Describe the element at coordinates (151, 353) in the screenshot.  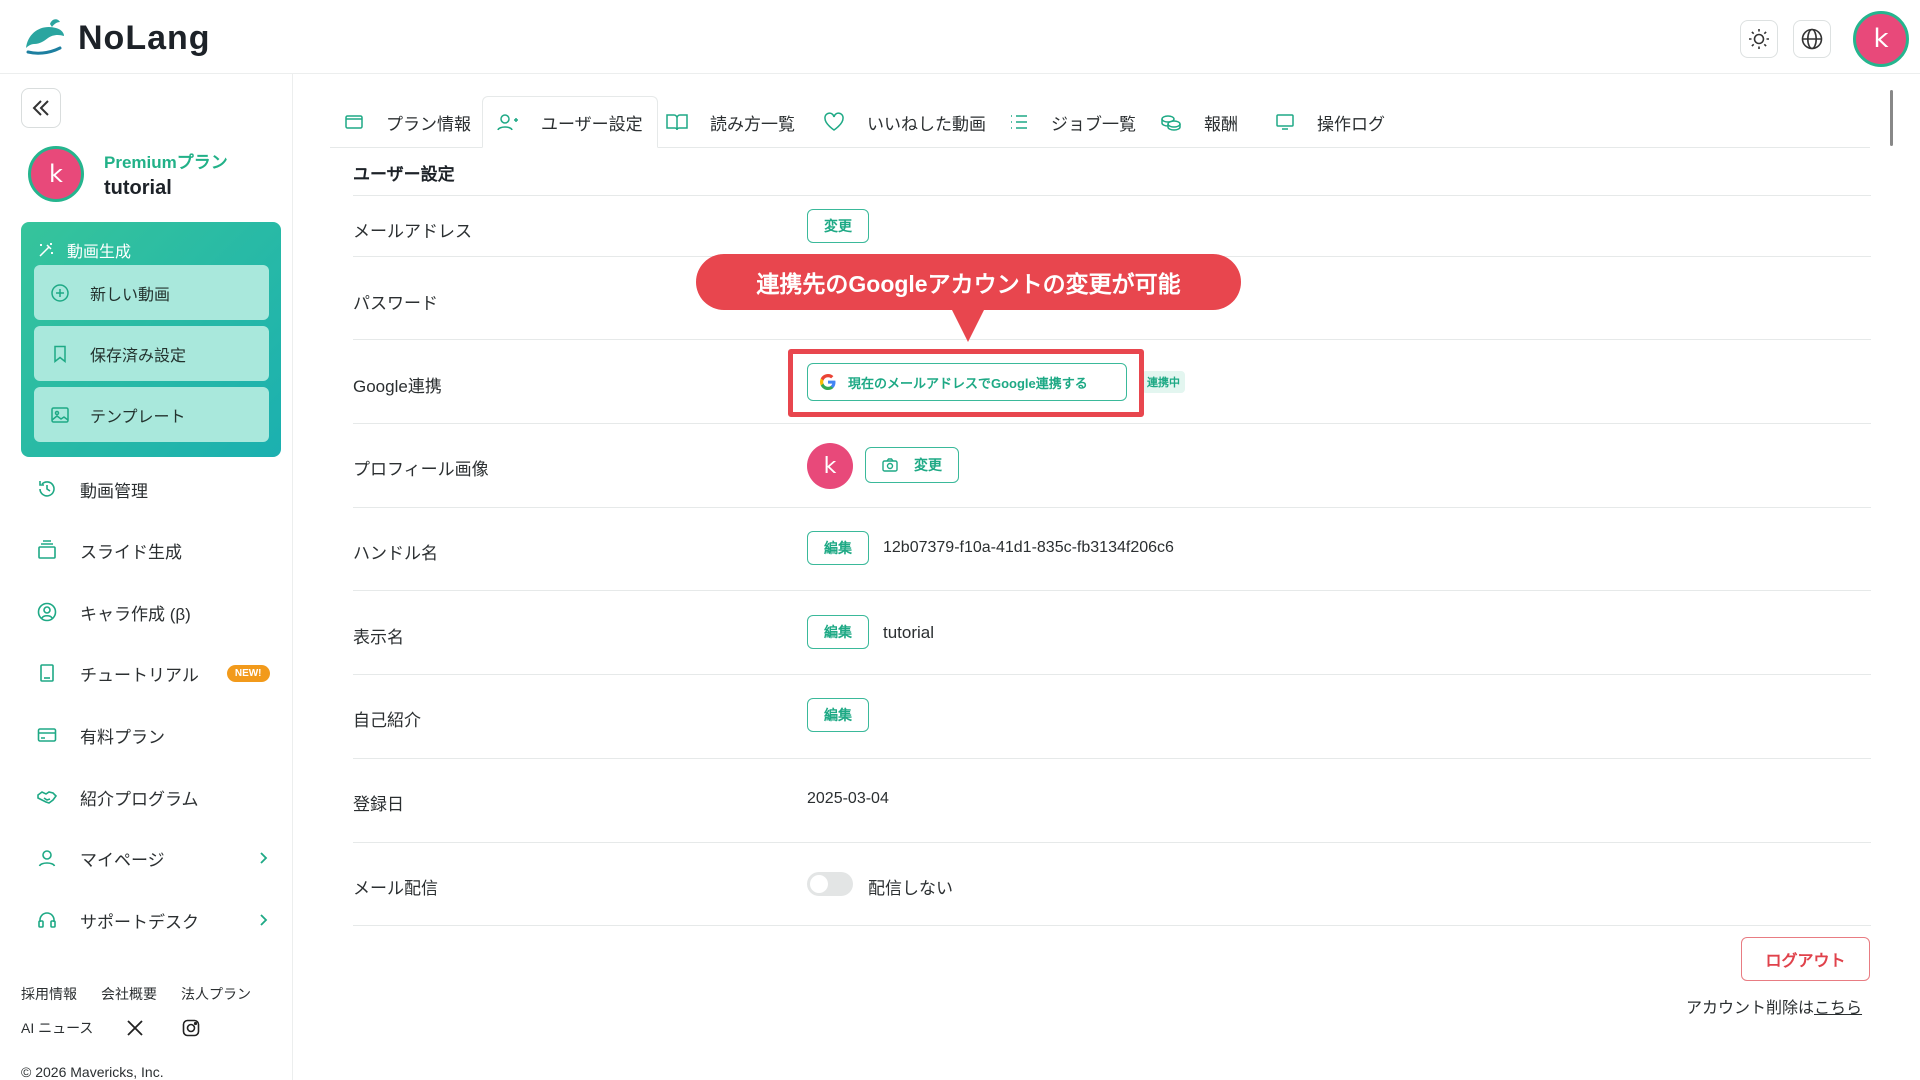
I see `saved-settings-button: 保存済み設定` at that location.